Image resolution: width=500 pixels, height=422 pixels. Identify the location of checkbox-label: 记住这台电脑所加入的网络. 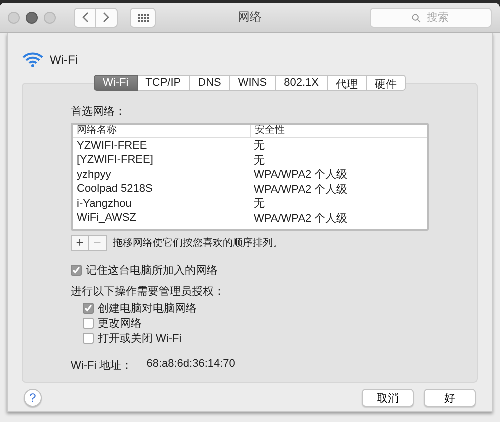
(152, 271).